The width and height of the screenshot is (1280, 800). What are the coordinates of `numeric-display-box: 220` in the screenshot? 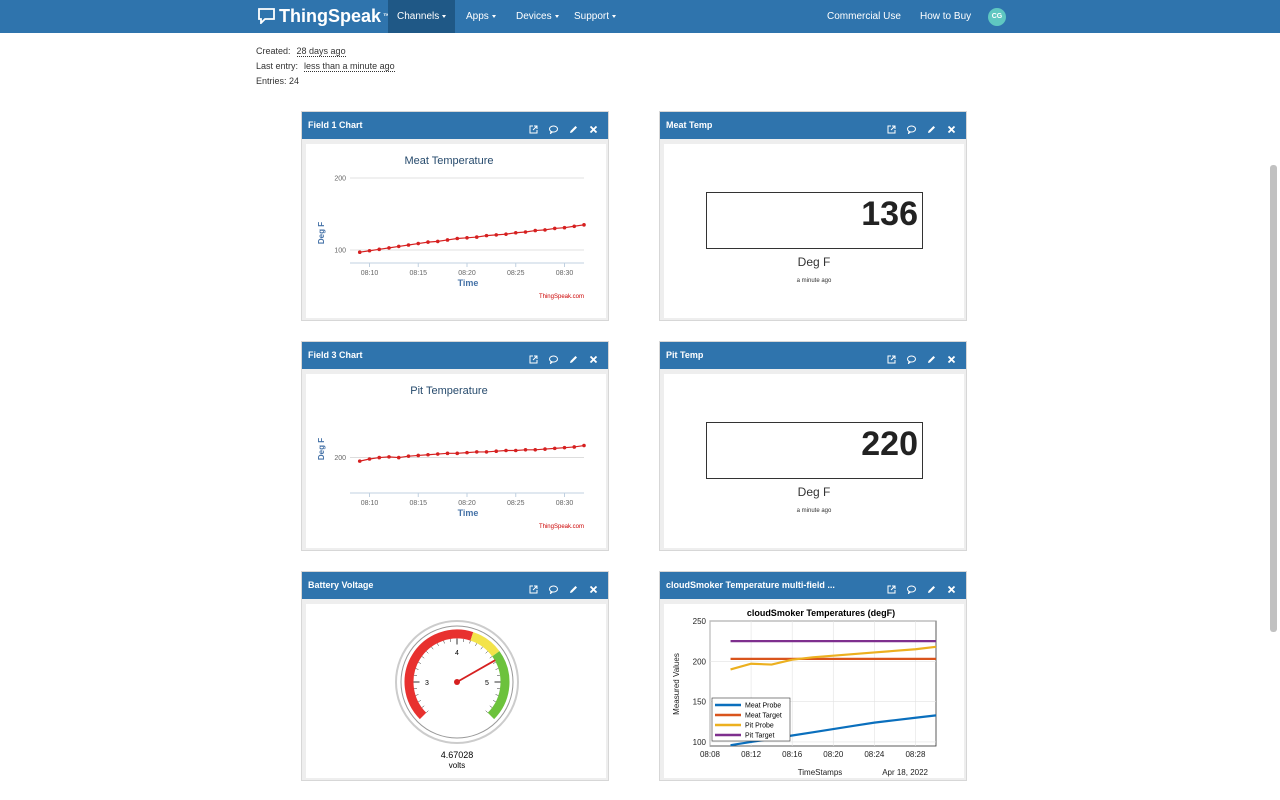 It's located at (814, 450).